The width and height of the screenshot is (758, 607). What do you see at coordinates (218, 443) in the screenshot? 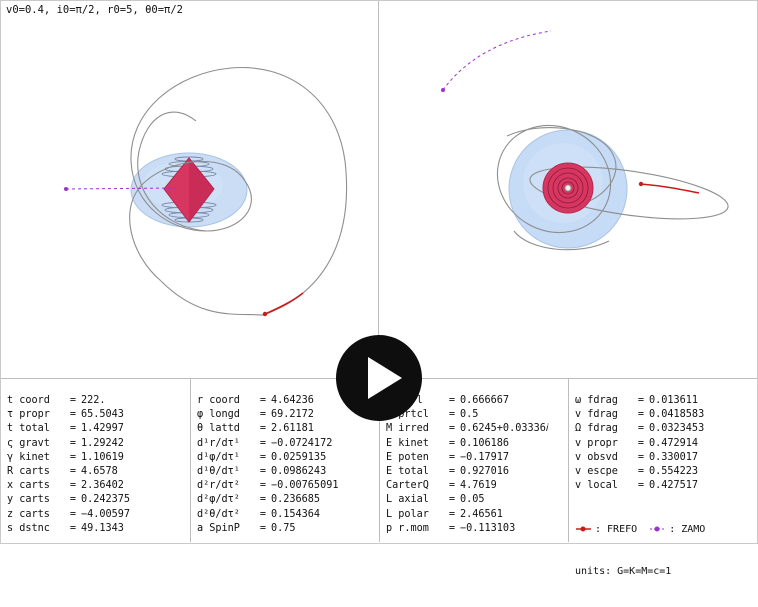
I see `stat-label: d¹r/dτ¹` at bounding box center [218, 443].